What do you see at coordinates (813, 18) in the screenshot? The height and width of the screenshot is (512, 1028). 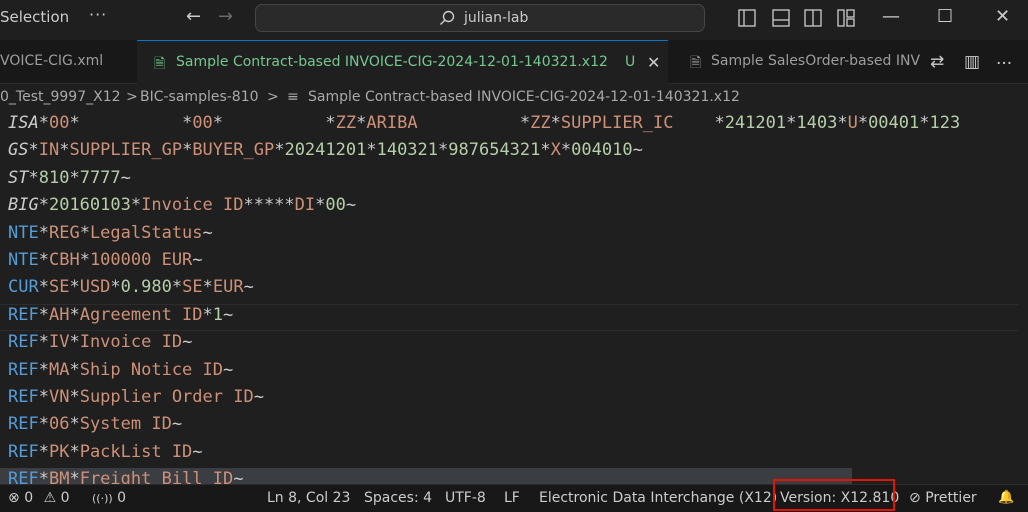 I see `toggle-secondary-sidebar-icon` at bounding box center [813, 18].